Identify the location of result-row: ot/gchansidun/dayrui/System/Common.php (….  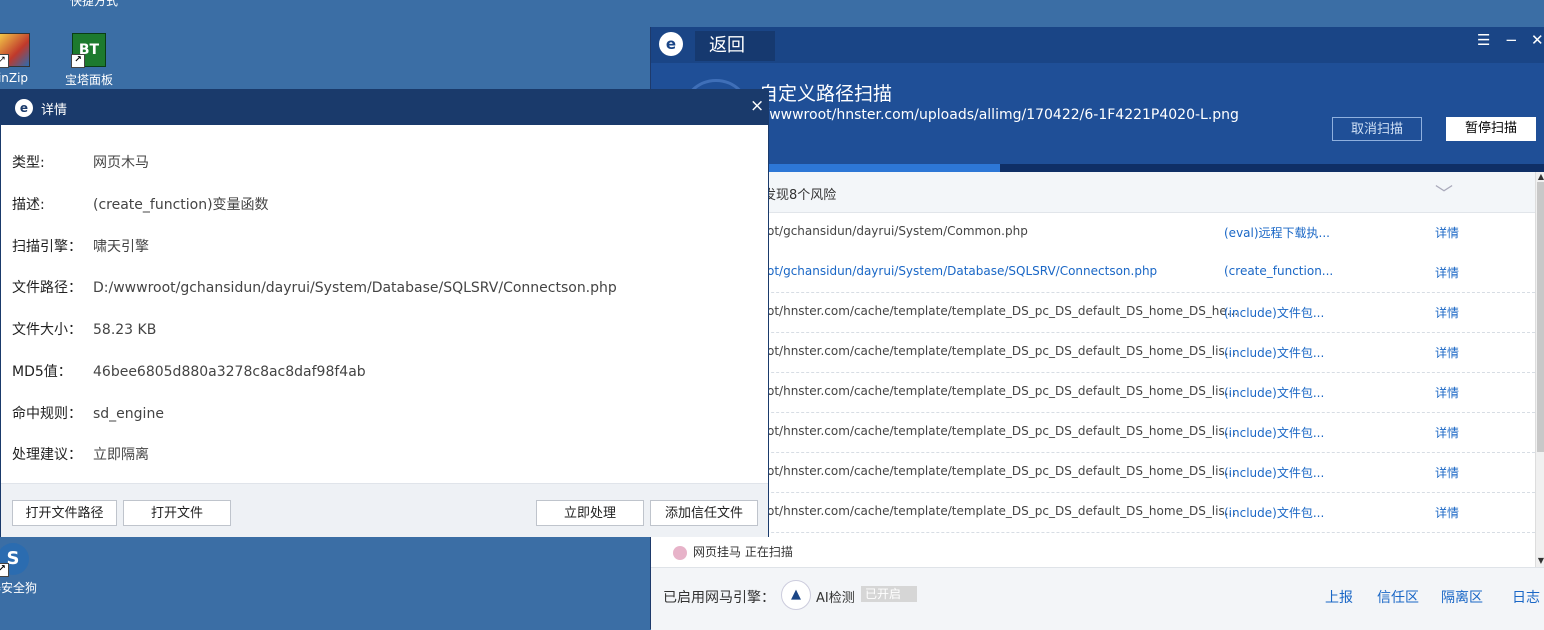
(1093, 232).